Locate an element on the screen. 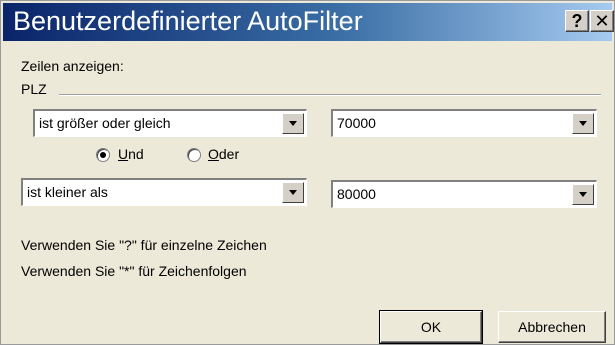  and-label-key: U is located at coordinates (123, 154).